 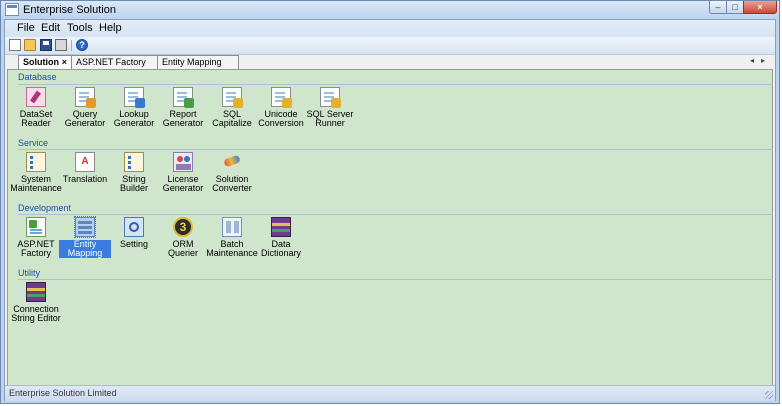 I want to click on resize-grip, so click(x=769, y=395).